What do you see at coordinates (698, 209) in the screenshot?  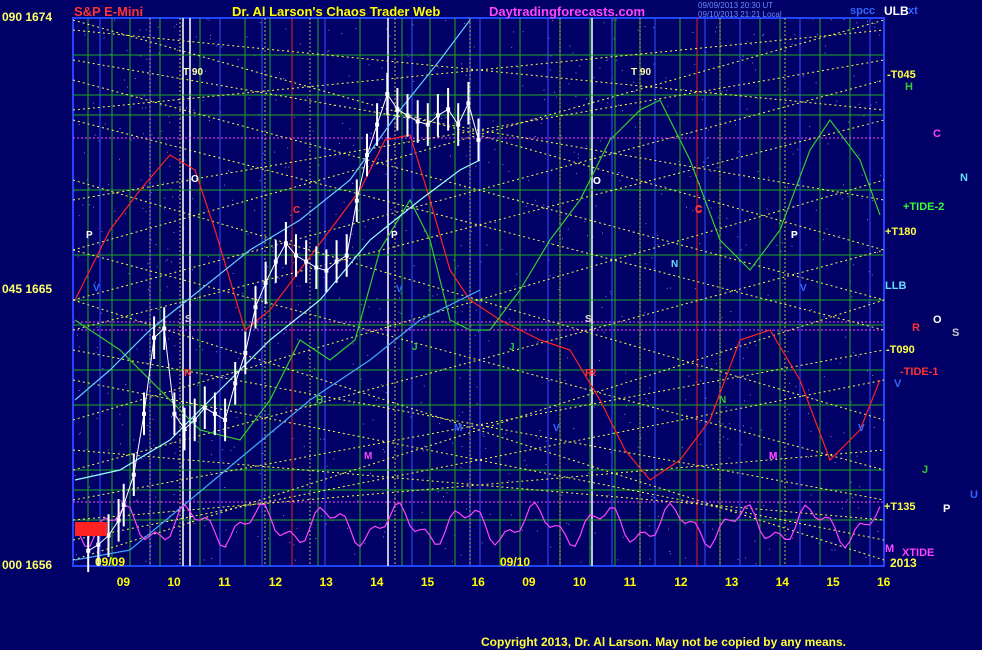 I see `day2-marker: C` at bounding box center [698, 209].